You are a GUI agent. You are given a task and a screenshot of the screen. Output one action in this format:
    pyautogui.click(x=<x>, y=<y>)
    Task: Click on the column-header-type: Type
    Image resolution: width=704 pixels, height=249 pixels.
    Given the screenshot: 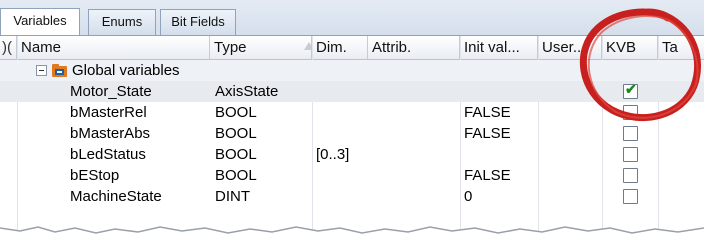 What is the action you would take?
    pyautogui.click(x=261, y=47)
    